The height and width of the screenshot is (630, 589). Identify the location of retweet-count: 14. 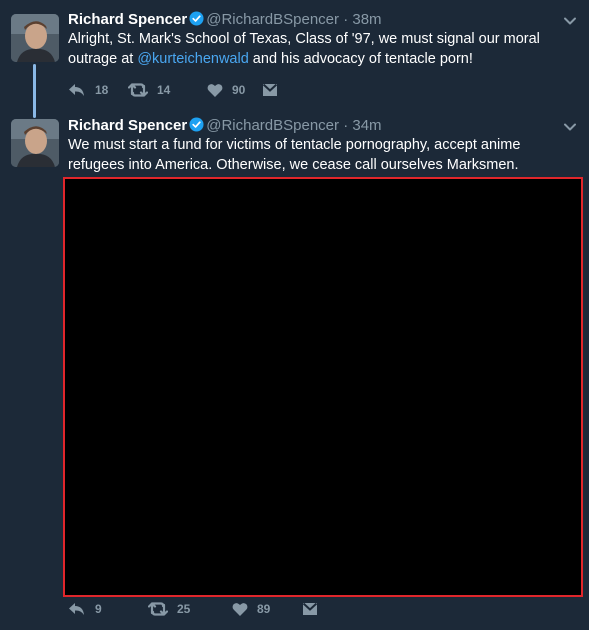
(164, 90).